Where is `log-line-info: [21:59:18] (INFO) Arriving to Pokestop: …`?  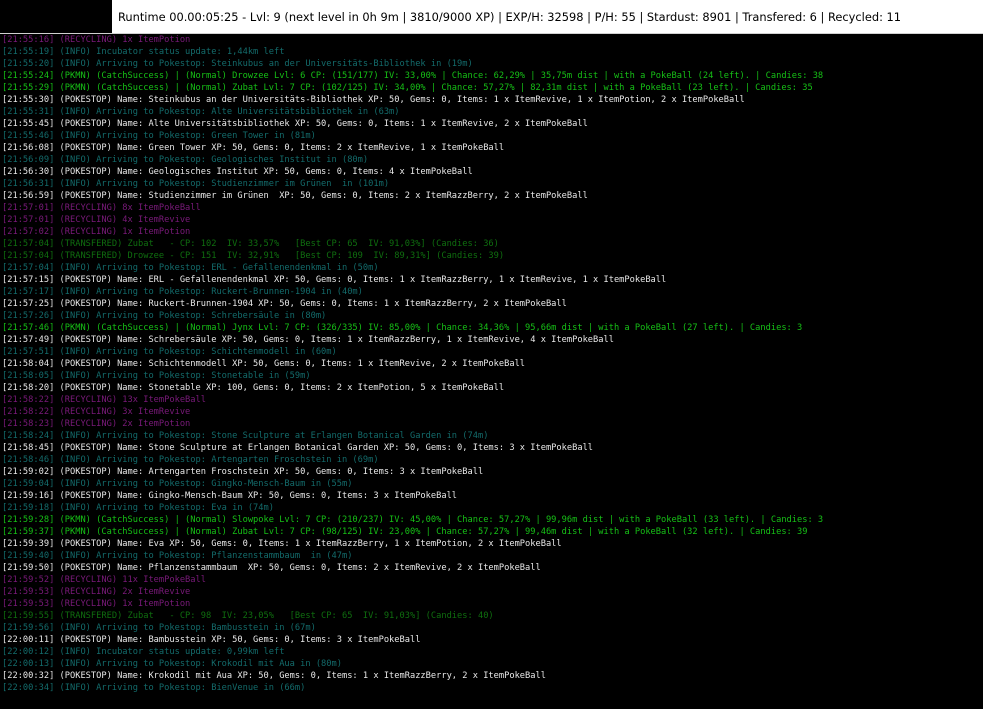
log-line-info: [21:59:18] (INFO) Arriving to Pokestop: … is located at coordinates (138, 508).